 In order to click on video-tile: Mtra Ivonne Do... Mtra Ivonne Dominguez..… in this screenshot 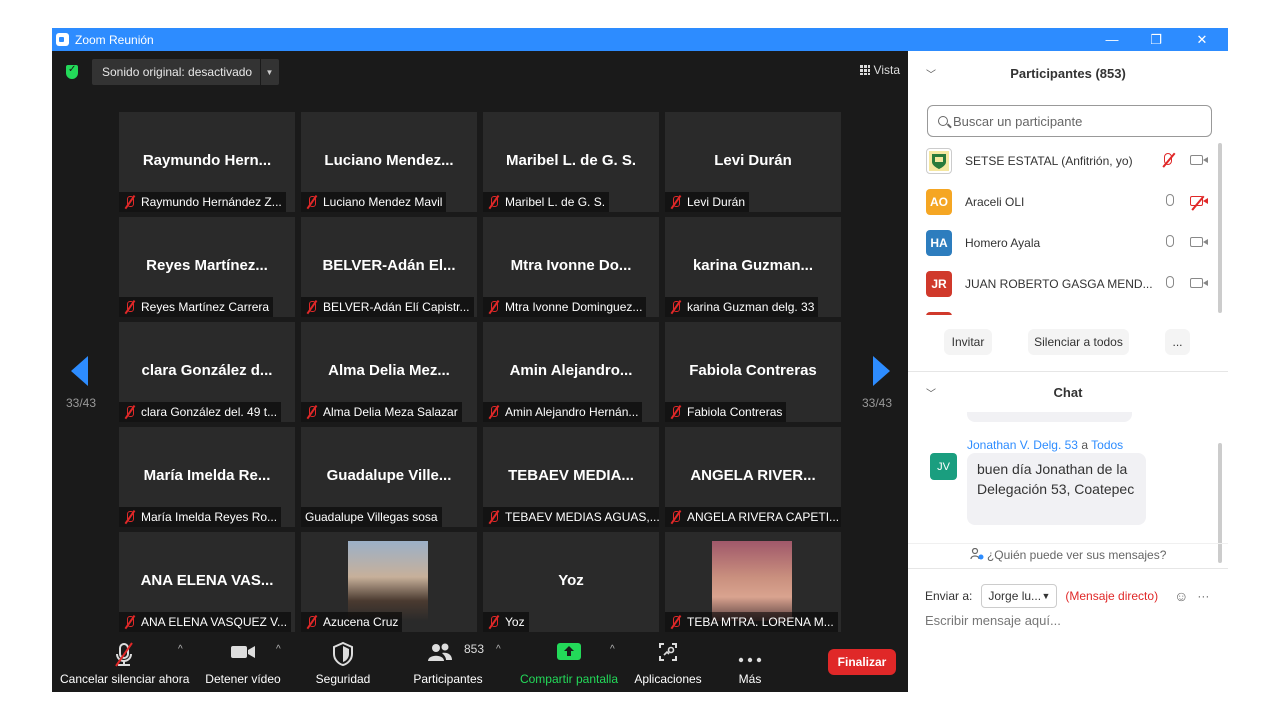, I will do `click(571, 267)`.